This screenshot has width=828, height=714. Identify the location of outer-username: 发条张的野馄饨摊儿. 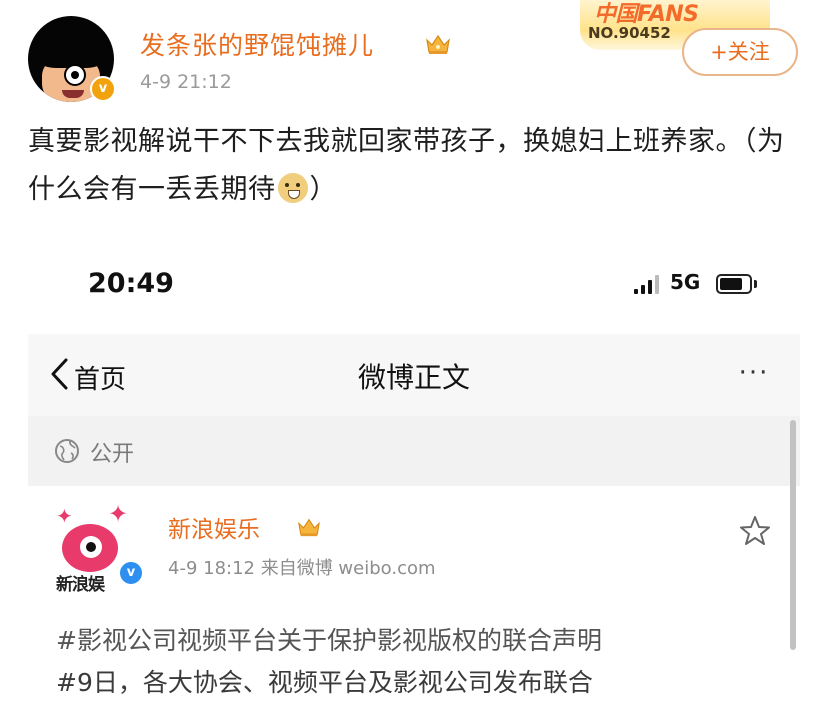
(257, 44).